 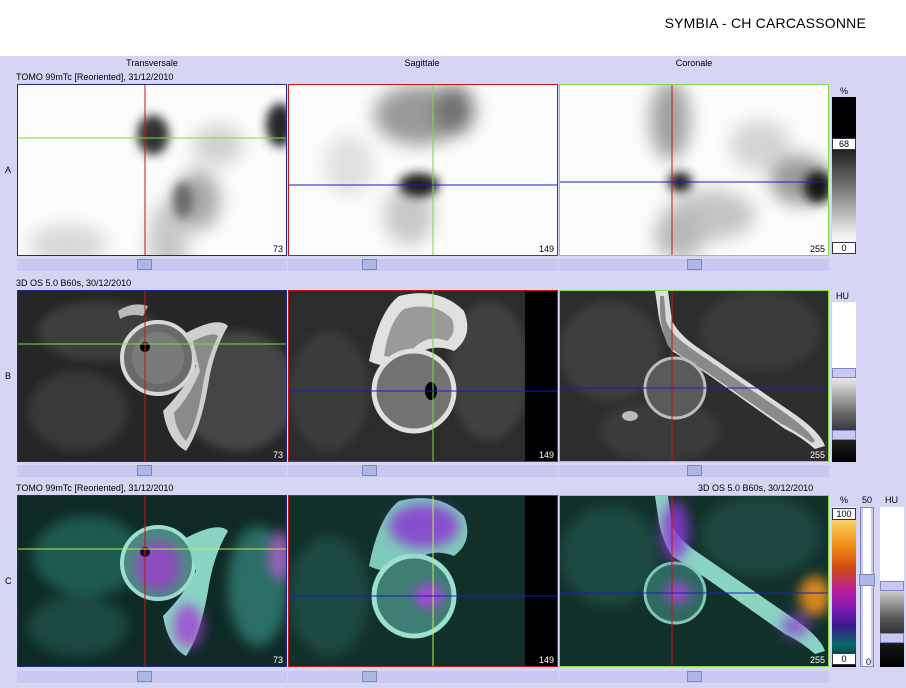 I want to click on scale-c-min-value: 0, so click(x=844, y=659).